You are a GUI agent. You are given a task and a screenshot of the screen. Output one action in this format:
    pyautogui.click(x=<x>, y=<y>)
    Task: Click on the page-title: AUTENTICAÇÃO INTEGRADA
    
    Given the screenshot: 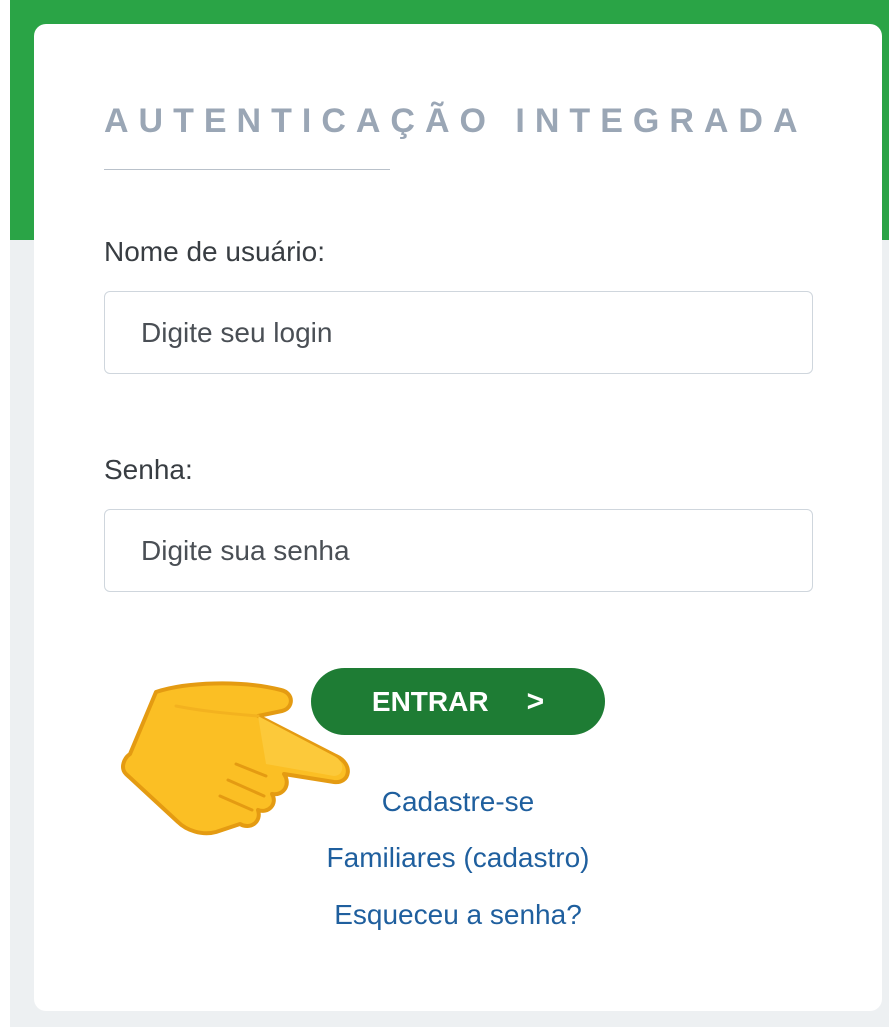 What is the action you would take?
    pyautogui.click(x=456, y=121)
    